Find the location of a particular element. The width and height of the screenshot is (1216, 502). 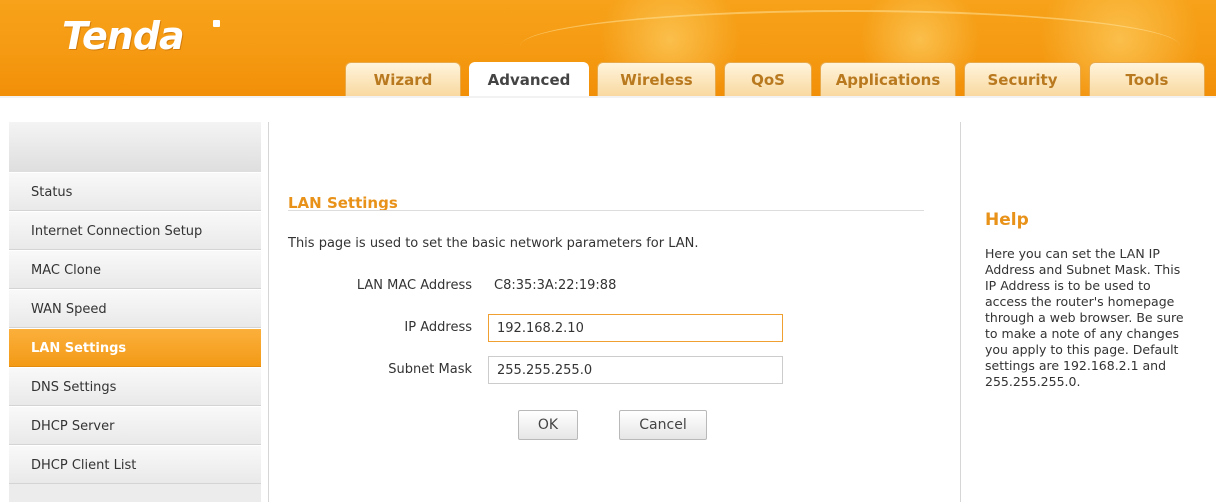

sidebar-item-lan-settings: LAN Settings is located at coordinates (135, 347).